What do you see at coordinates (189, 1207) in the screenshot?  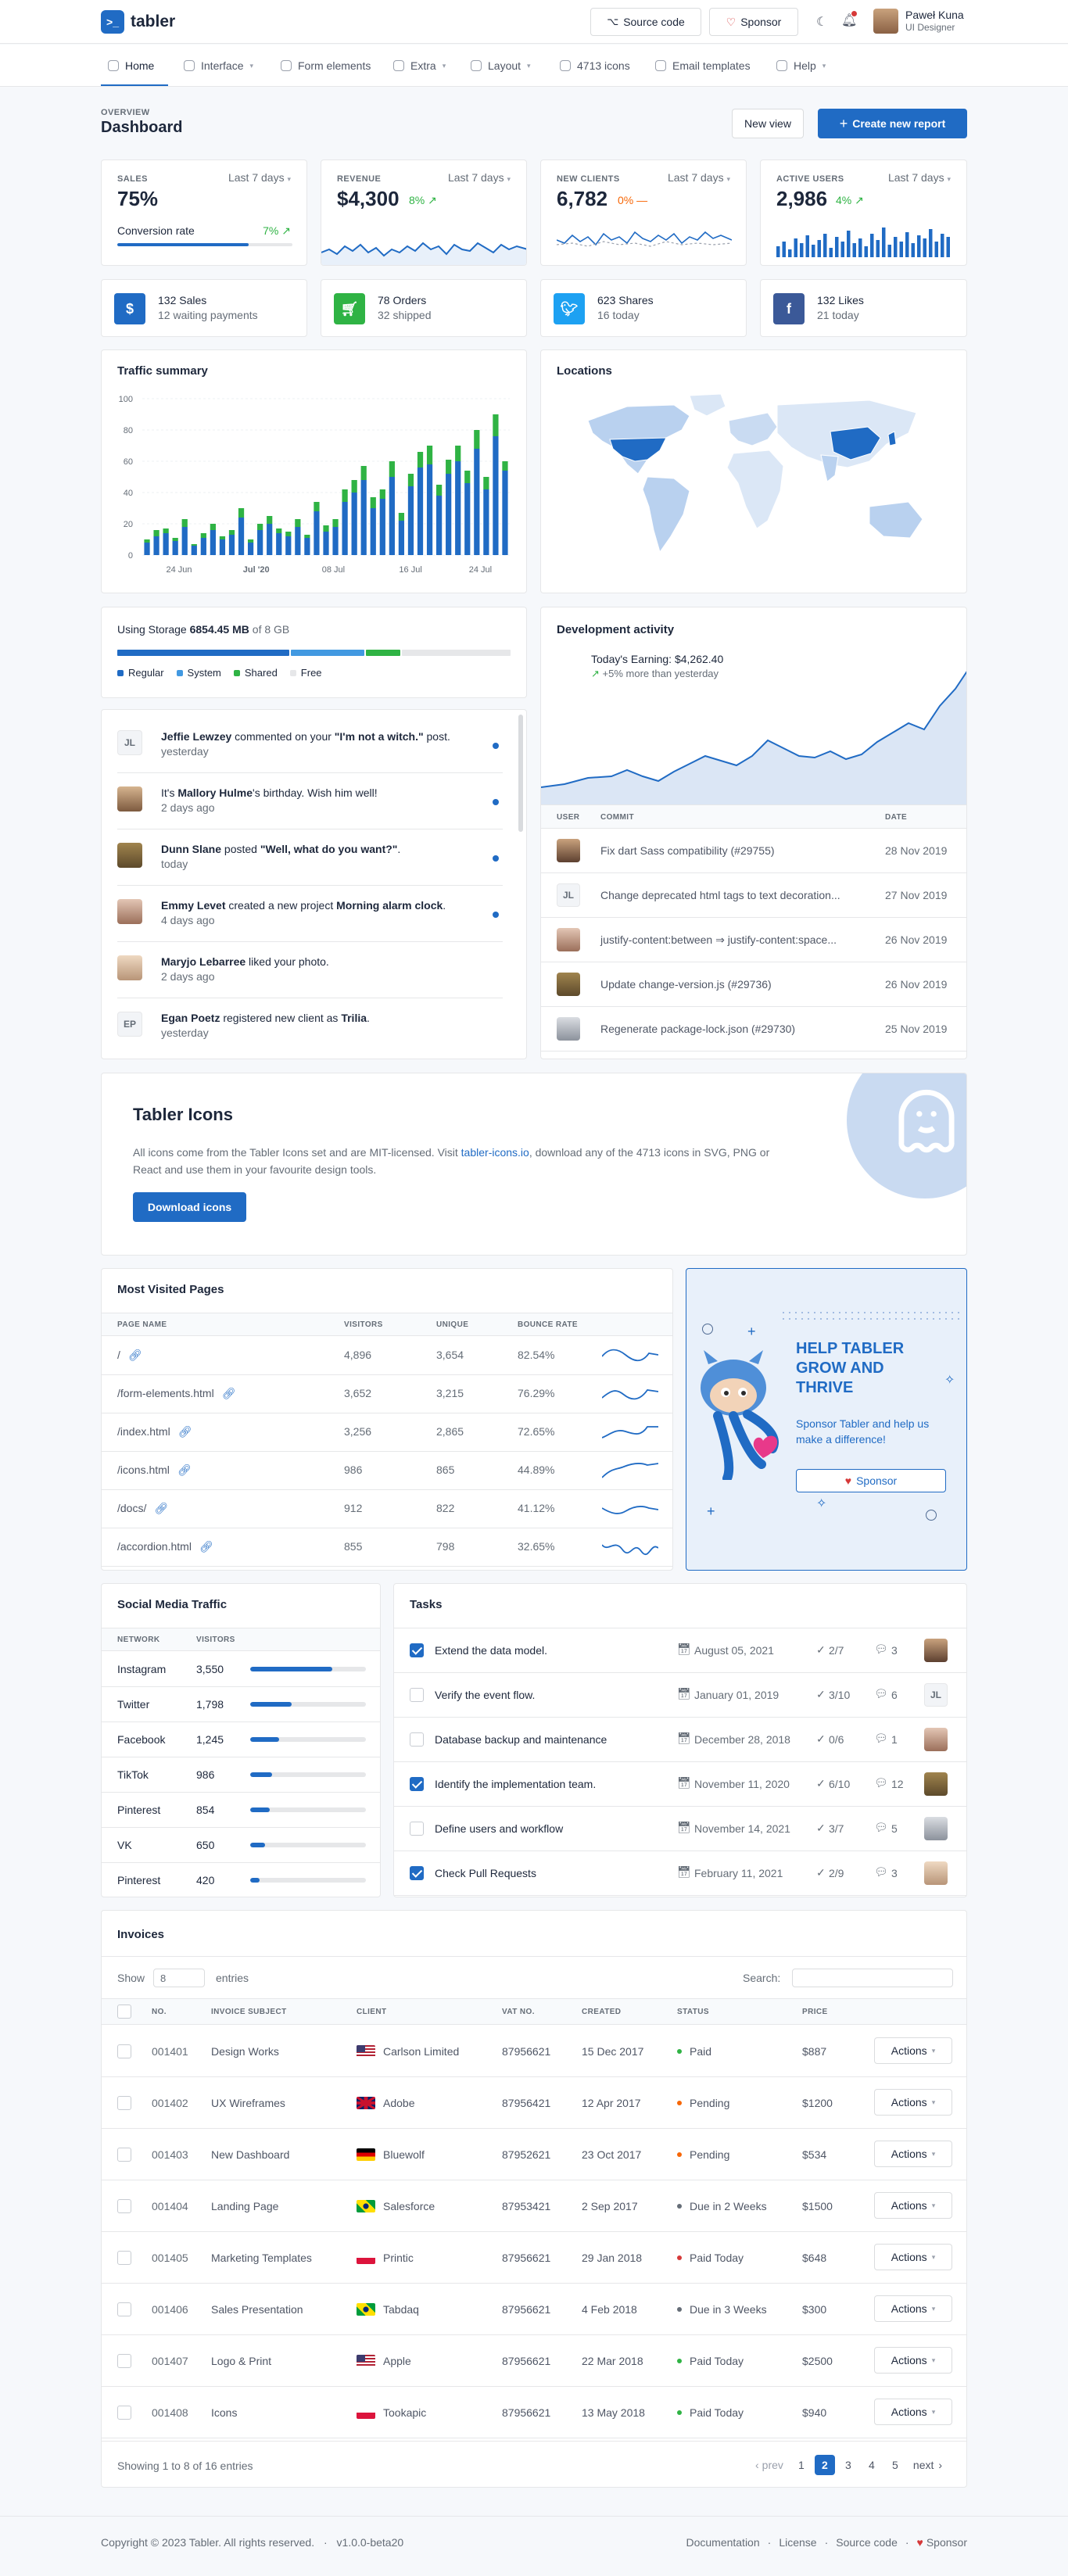 I see `download-icons-button: Download icons` at bounding box center [189, 1207].